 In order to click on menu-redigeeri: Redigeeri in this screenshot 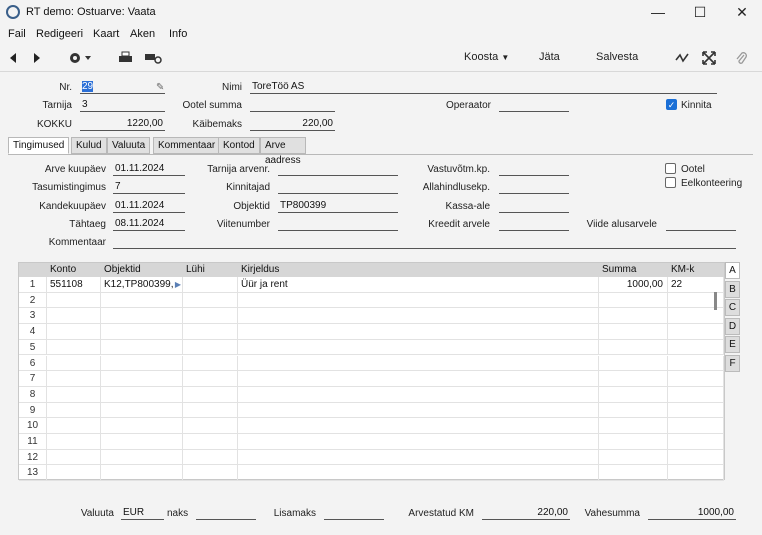, I will do `click(59, 34)`.